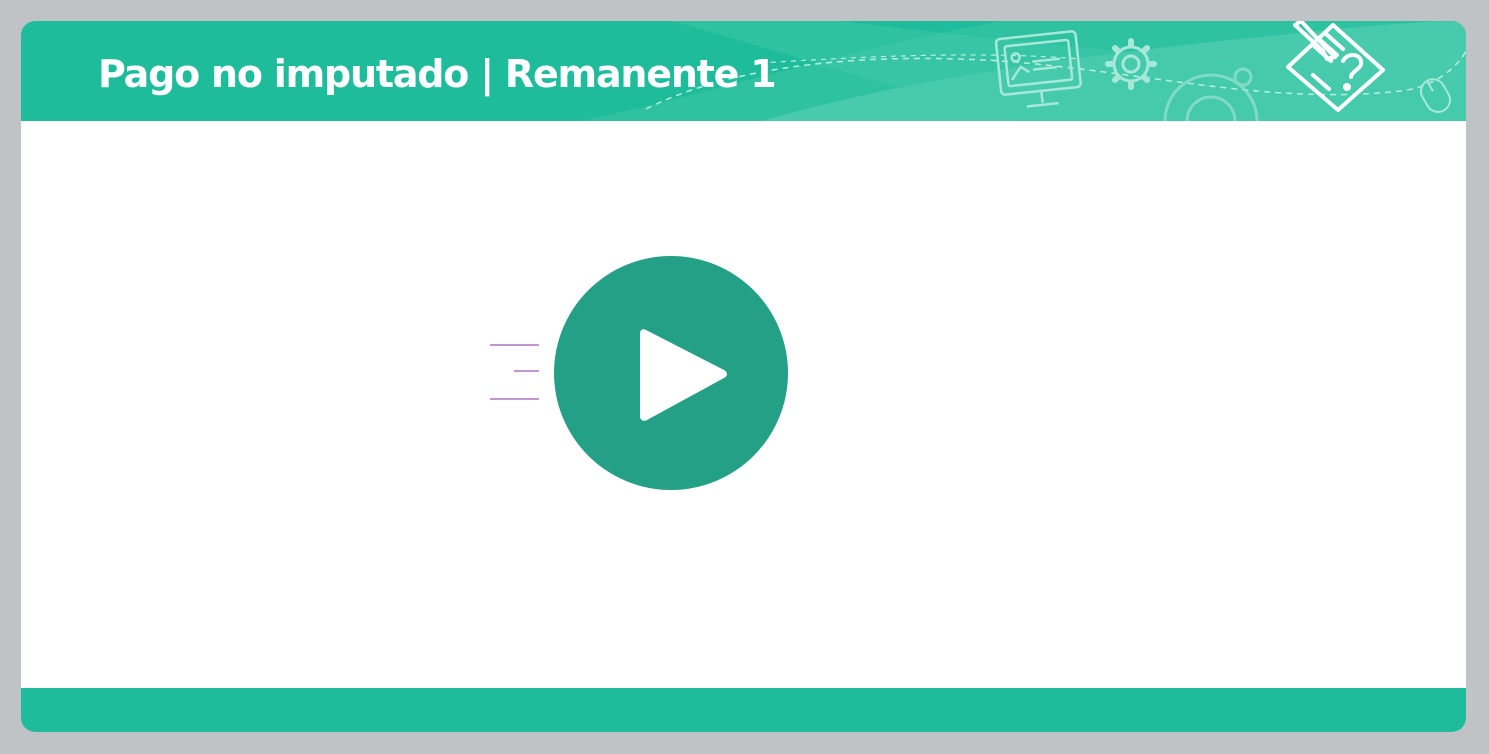  Describe the element at coordinates (514, 372) in the screenshot. I see `motion-lines-decoration` at that location.